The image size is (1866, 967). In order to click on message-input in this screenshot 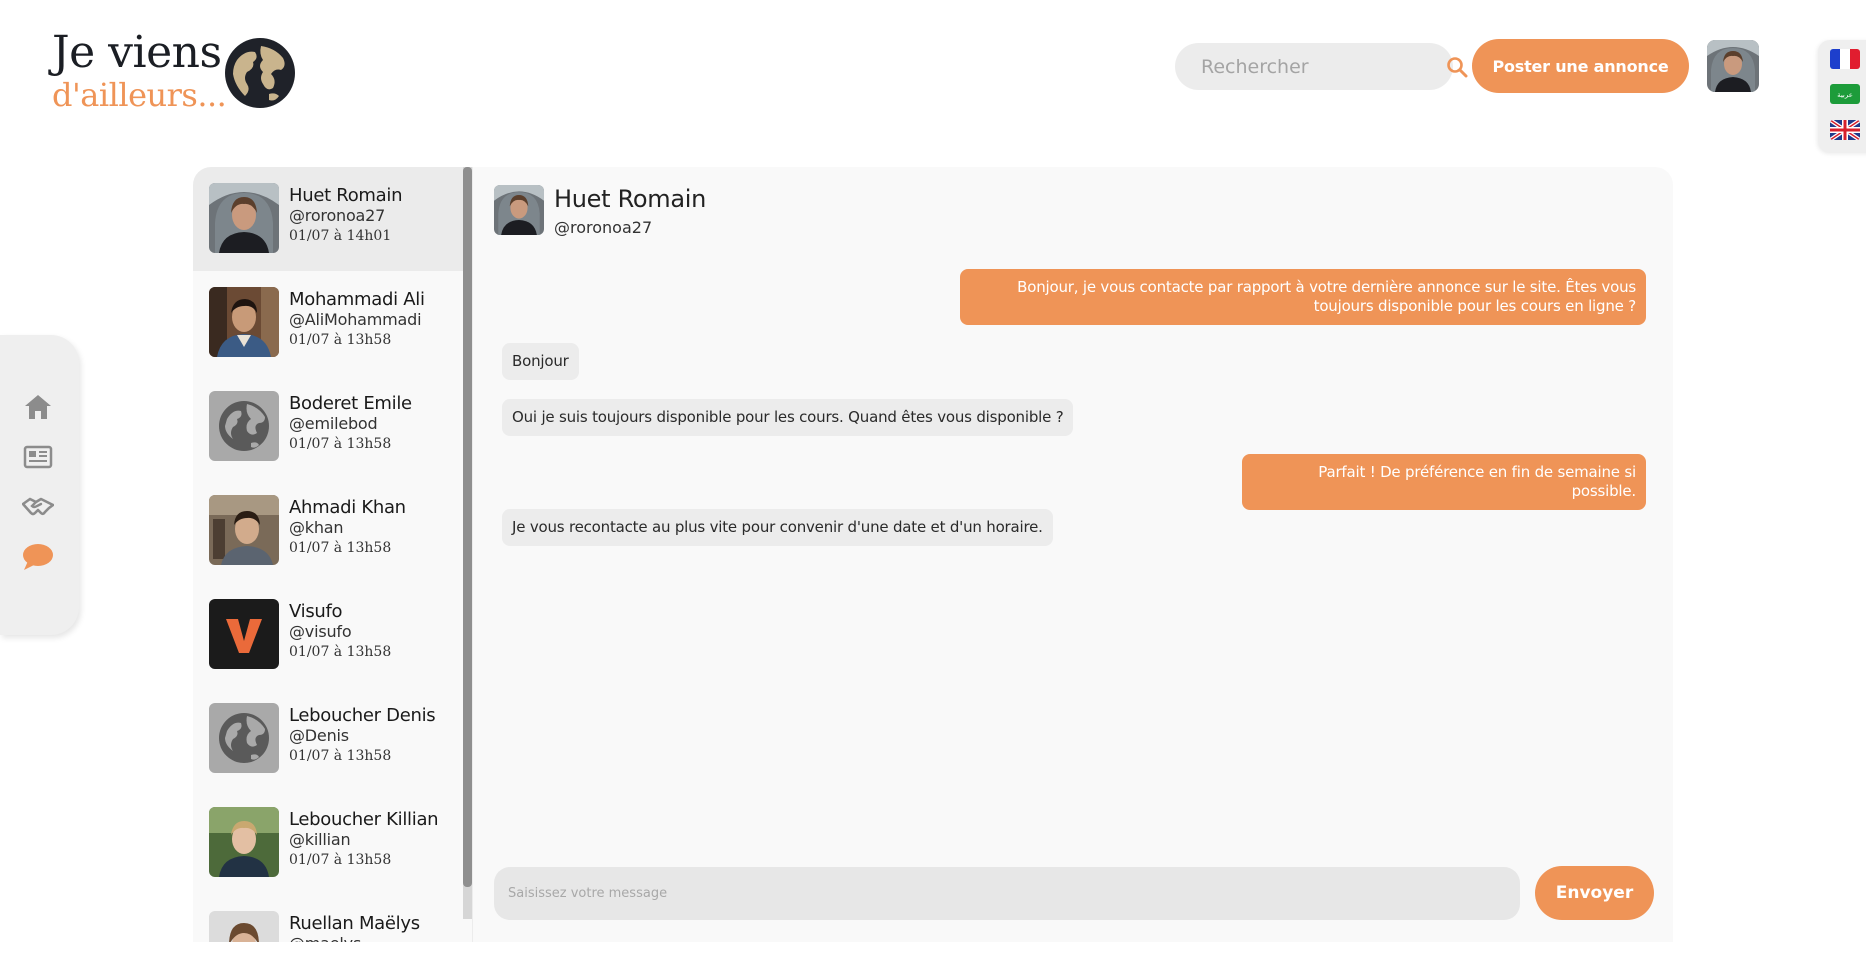, I will do `click(1007, 893)`.